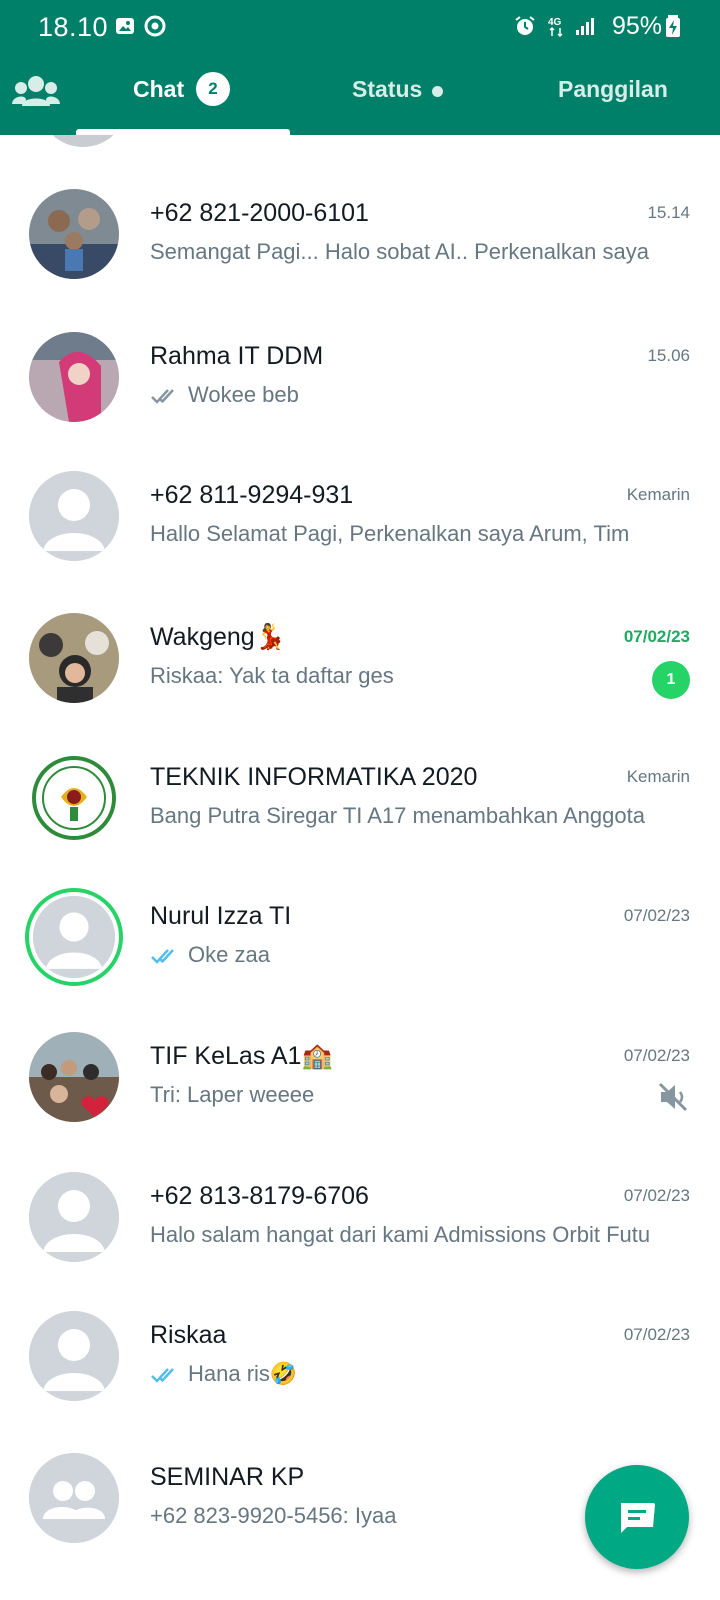 The height and width of the screenshot is (1600, 720). I want to click on app-header: 18.10 4G 95% Chat 2 Status Panggilan, so click(360, 67).